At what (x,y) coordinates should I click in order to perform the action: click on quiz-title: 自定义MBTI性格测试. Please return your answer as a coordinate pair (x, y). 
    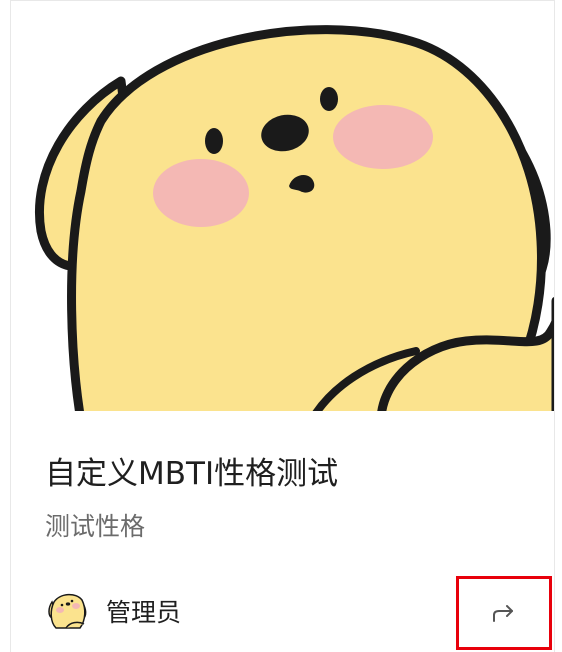
    Looking at the image, I should click on (191, 470).